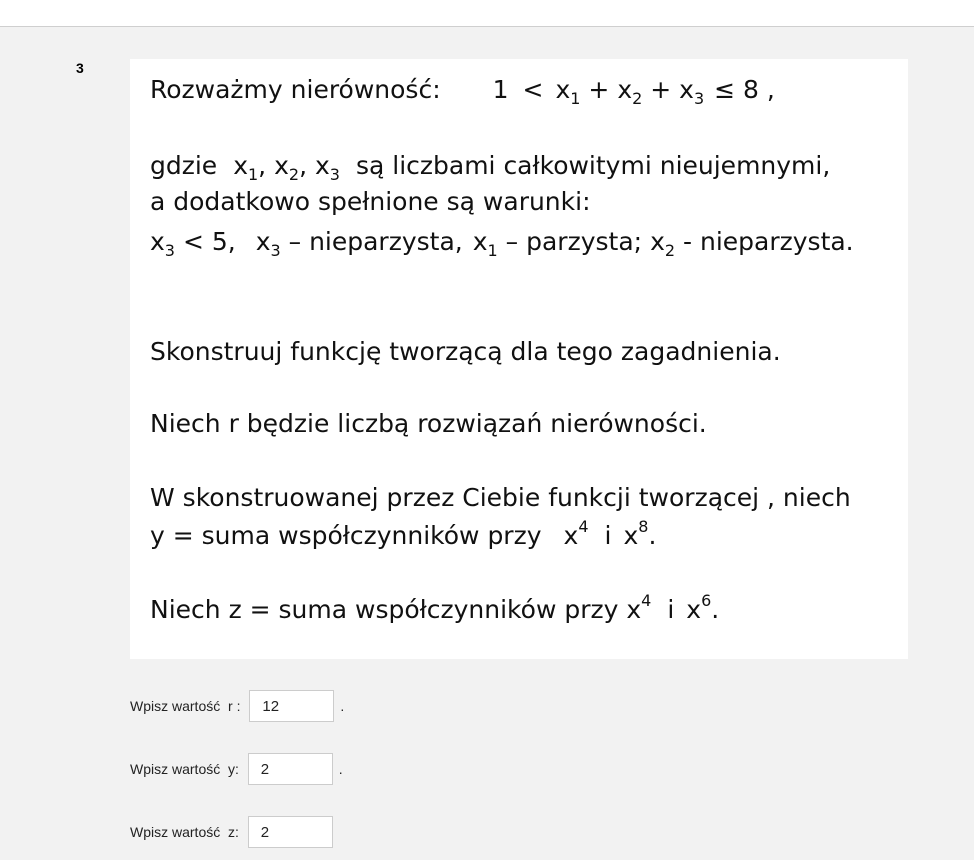 This screenshot has height=860, width=974. What do you see at coordinates (370, 201) in the screenshot?
I see `task-line-3: a dodatkowo spełnione są warunki:` at bounding box center [370, 201].